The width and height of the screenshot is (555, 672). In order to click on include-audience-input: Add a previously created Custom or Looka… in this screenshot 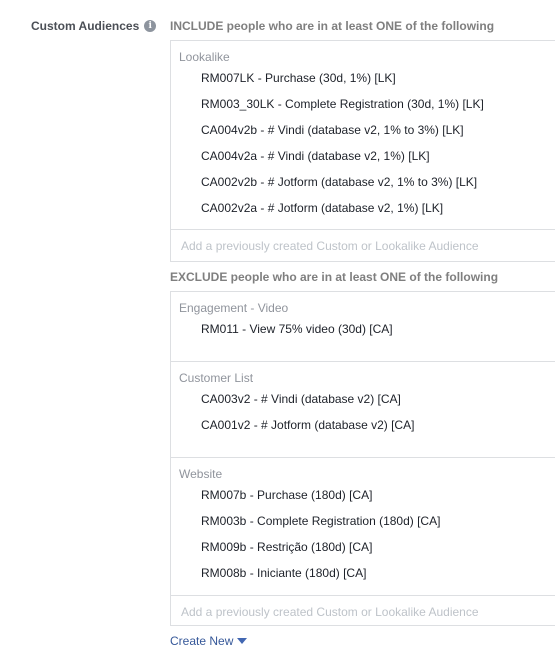, I will do `click(363, 246)`.